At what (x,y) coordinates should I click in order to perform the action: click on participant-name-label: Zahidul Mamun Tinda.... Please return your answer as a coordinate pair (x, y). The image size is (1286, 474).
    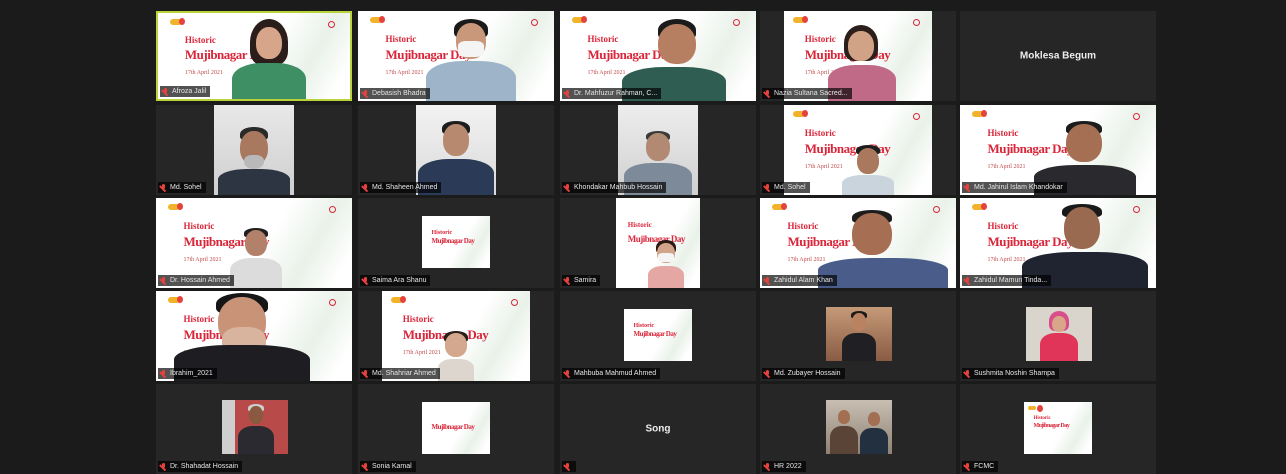
    Looking at the image, I should click on (1007, 280).